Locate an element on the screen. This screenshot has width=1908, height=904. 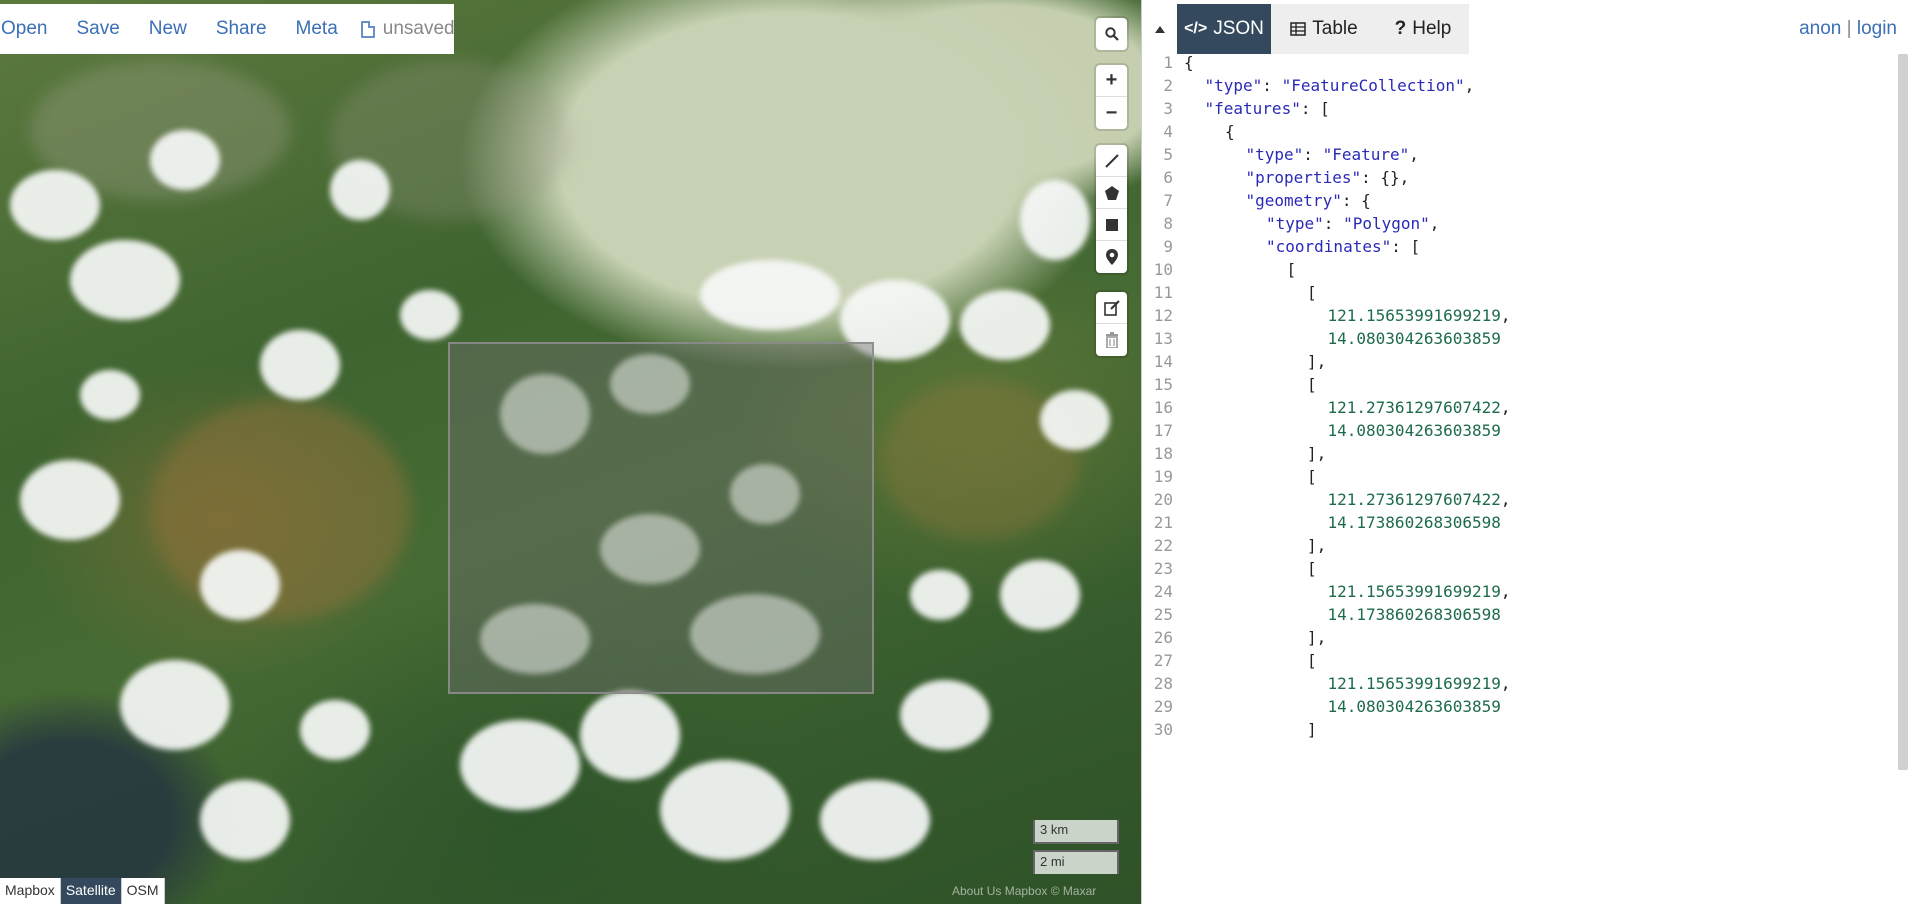
draw-rectangle-button is located at coordinates (1111, 225).